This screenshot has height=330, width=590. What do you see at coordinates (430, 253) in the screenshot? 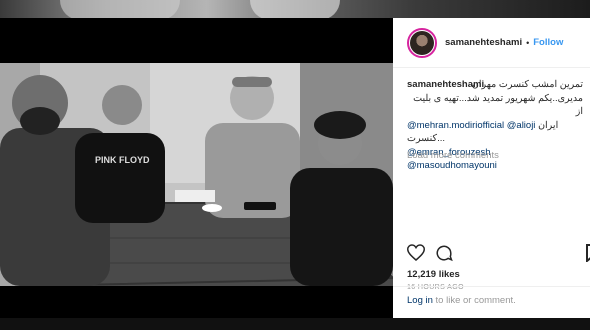
I see `post-actions` at bounding box center [430, 253].